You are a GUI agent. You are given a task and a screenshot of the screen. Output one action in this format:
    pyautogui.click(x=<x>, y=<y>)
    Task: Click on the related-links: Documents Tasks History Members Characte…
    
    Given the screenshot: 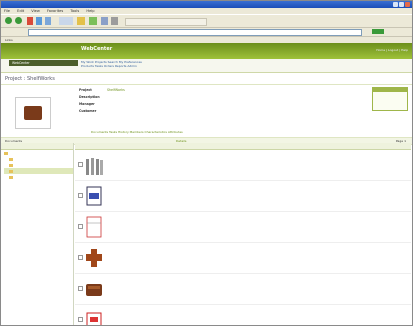 What is the action you would take?
    pyautogui.click(x=137, y=132)
    